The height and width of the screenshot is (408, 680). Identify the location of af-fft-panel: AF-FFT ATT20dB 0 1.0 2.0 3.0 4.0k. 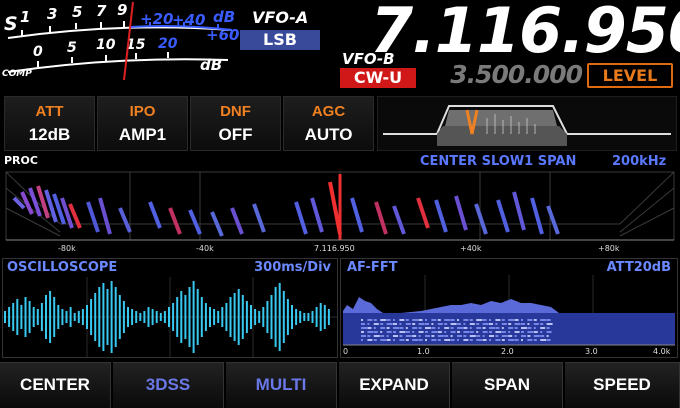
(509, 308).